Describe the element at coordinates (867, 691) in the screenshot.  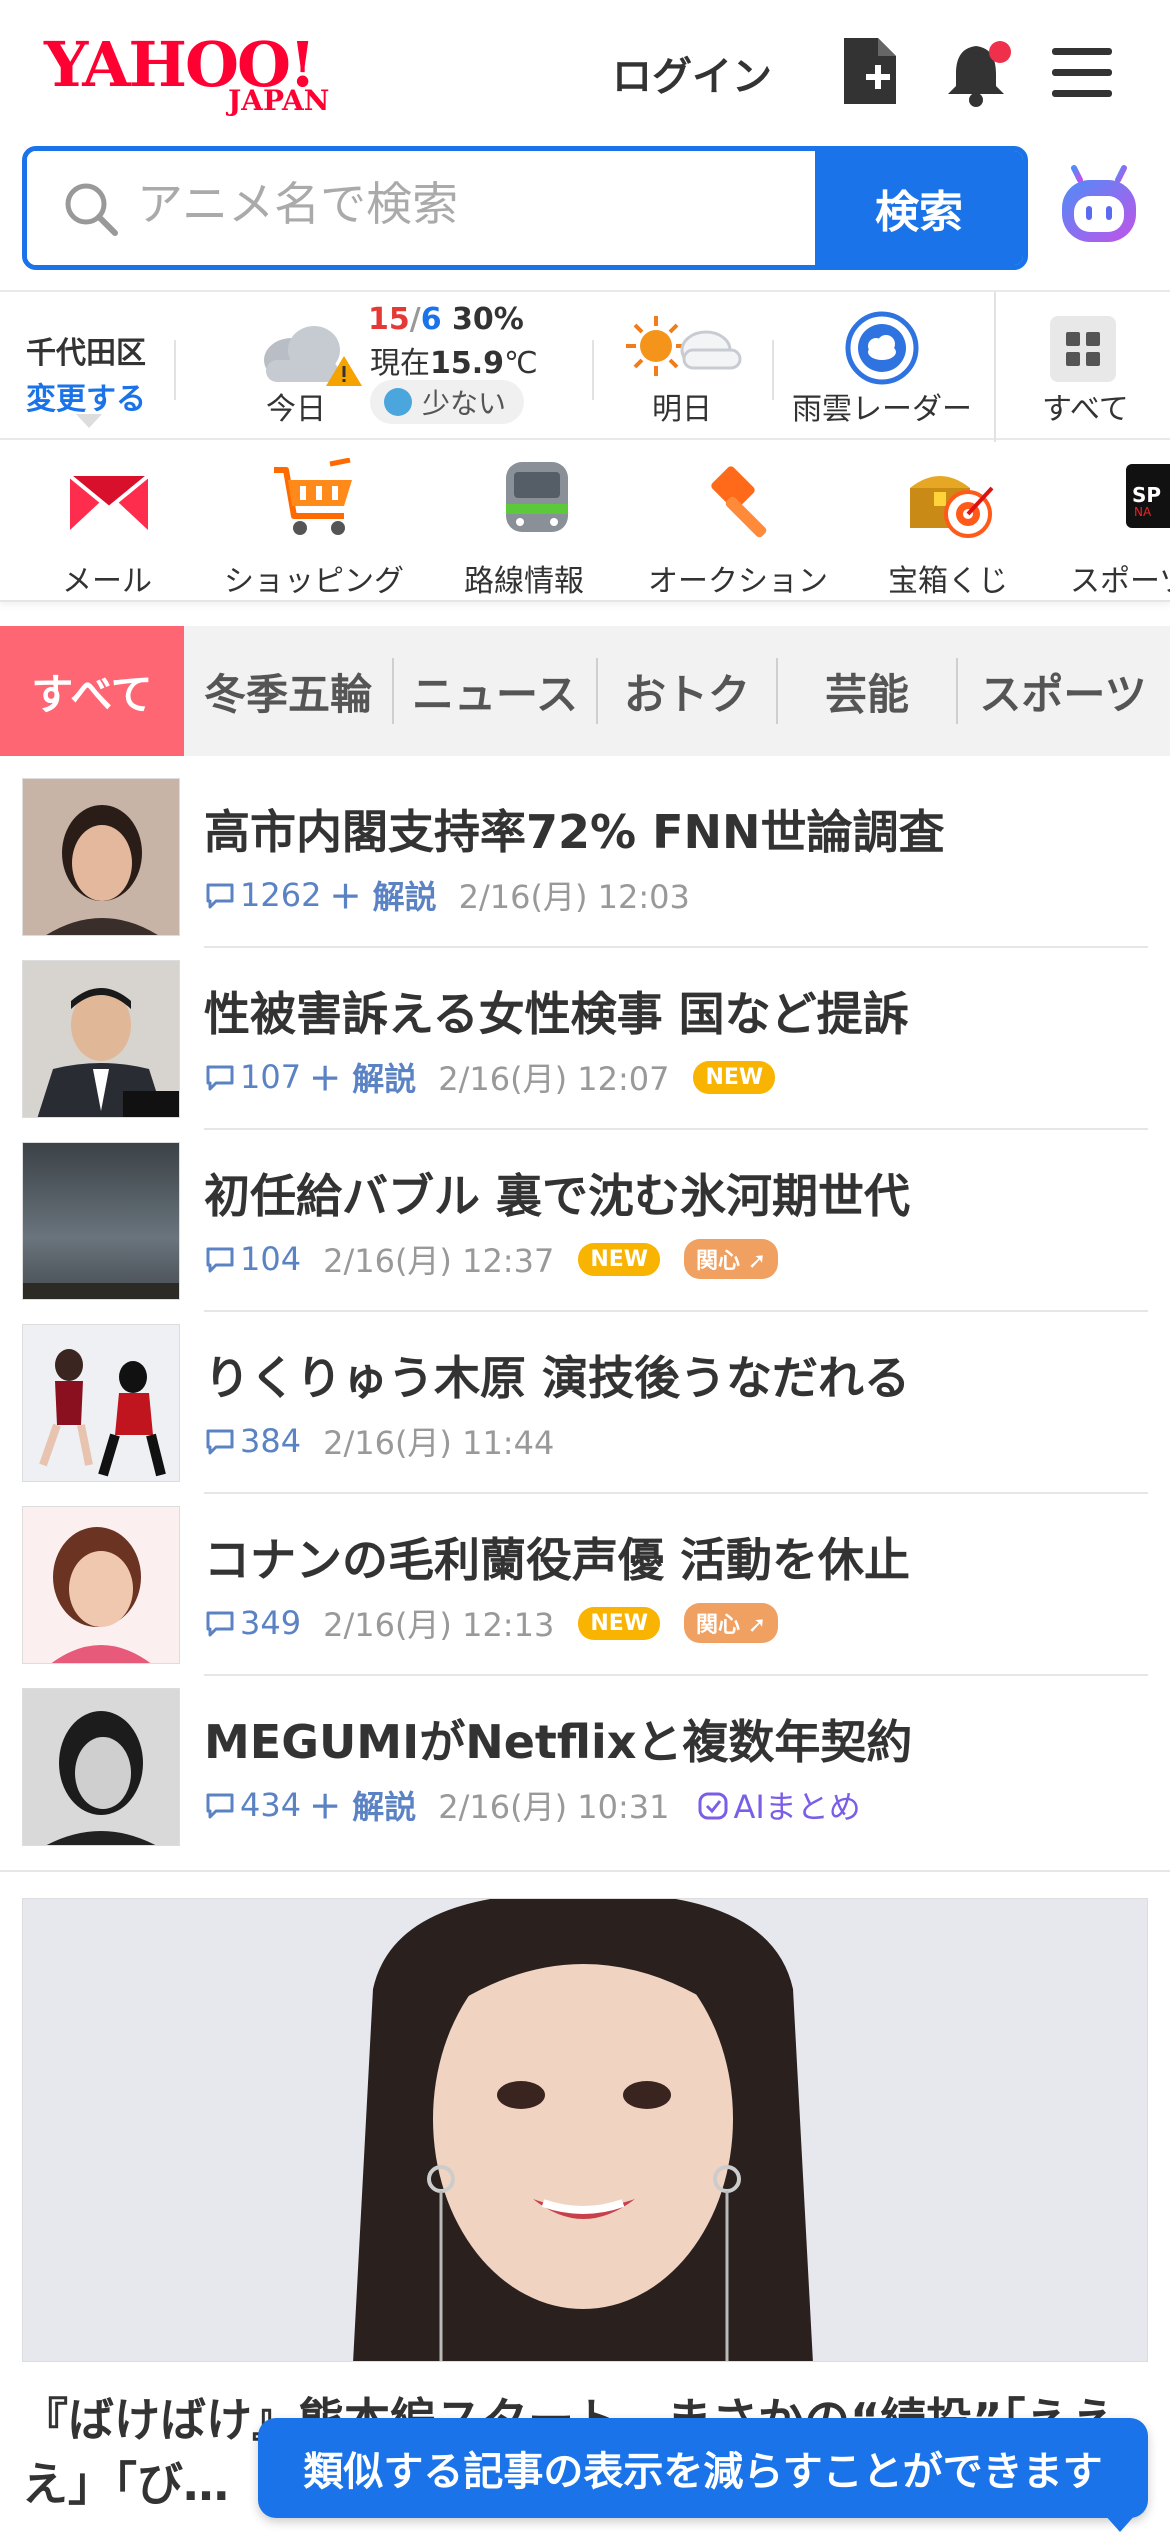
I see `tab-entertainment: 芸能` at that location.